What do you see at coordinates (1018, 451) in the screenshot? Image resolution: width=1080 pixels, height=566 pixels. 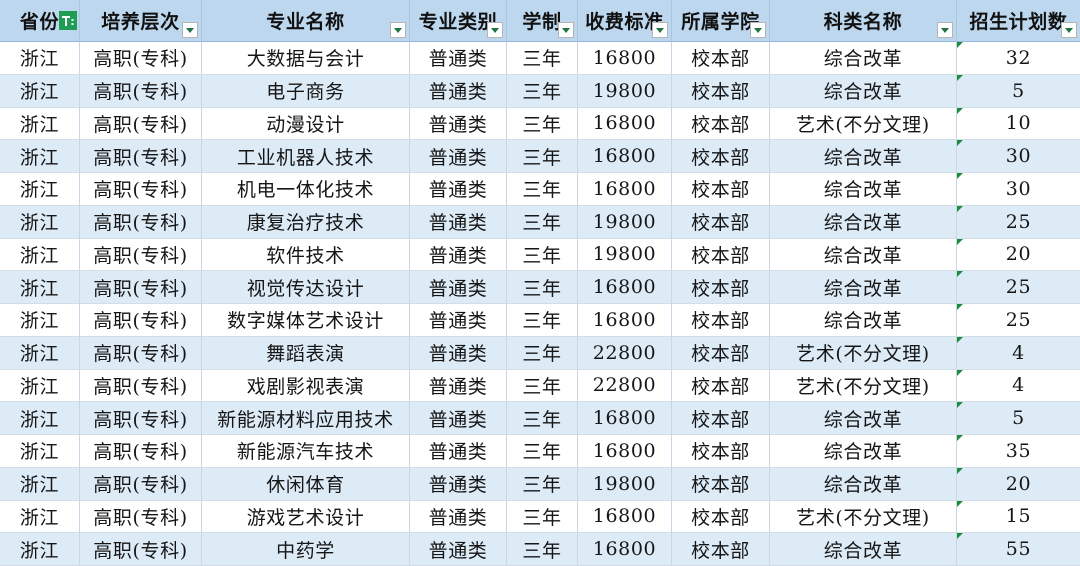 I see `cell-enrollment-quota: 35` at bounding box center [1018, 451].